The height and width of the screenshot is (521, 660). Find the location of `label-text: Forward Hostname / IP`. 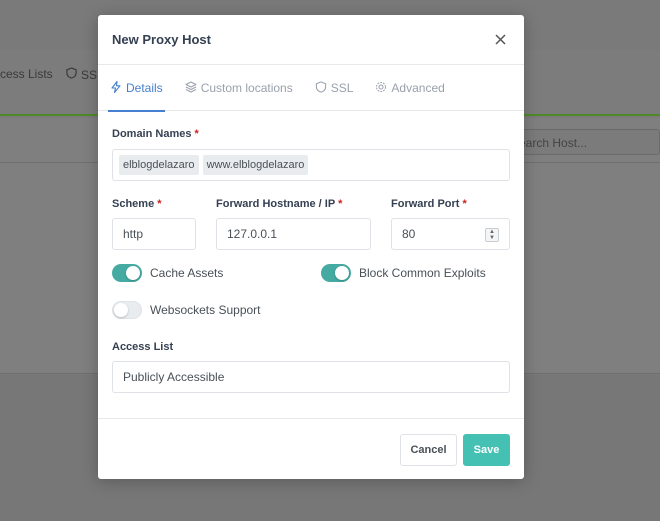

label-text: Forward Hostname / IP is located at coordinates (275, 204).